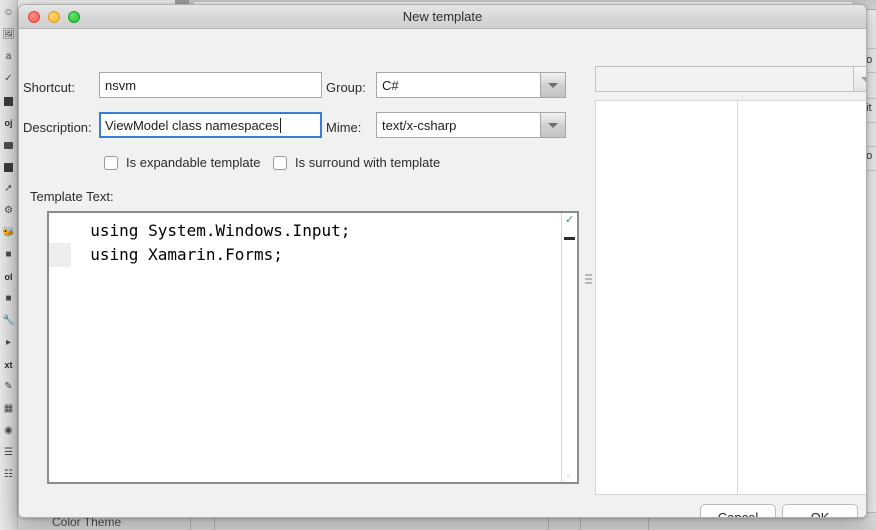 This screenshot has height=530, width=876. What do you see at coordinates (802, 297) in the screenshot?
I see `preview-pane-right` at bounding box center [802, 297].